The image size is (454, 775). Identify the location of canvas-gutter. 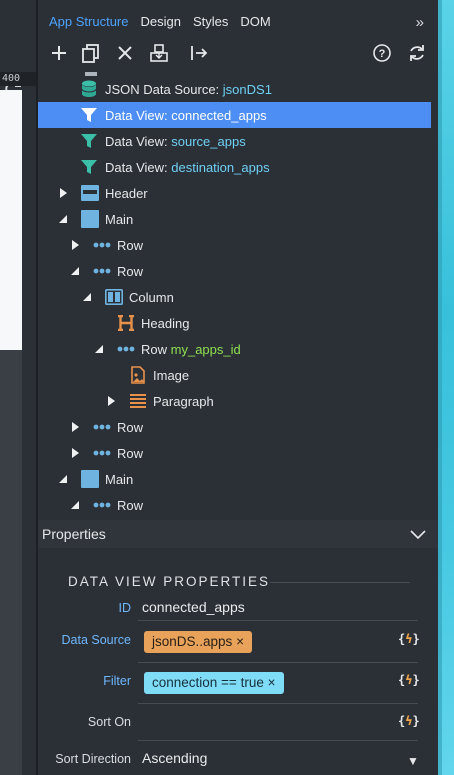
(11, 562).